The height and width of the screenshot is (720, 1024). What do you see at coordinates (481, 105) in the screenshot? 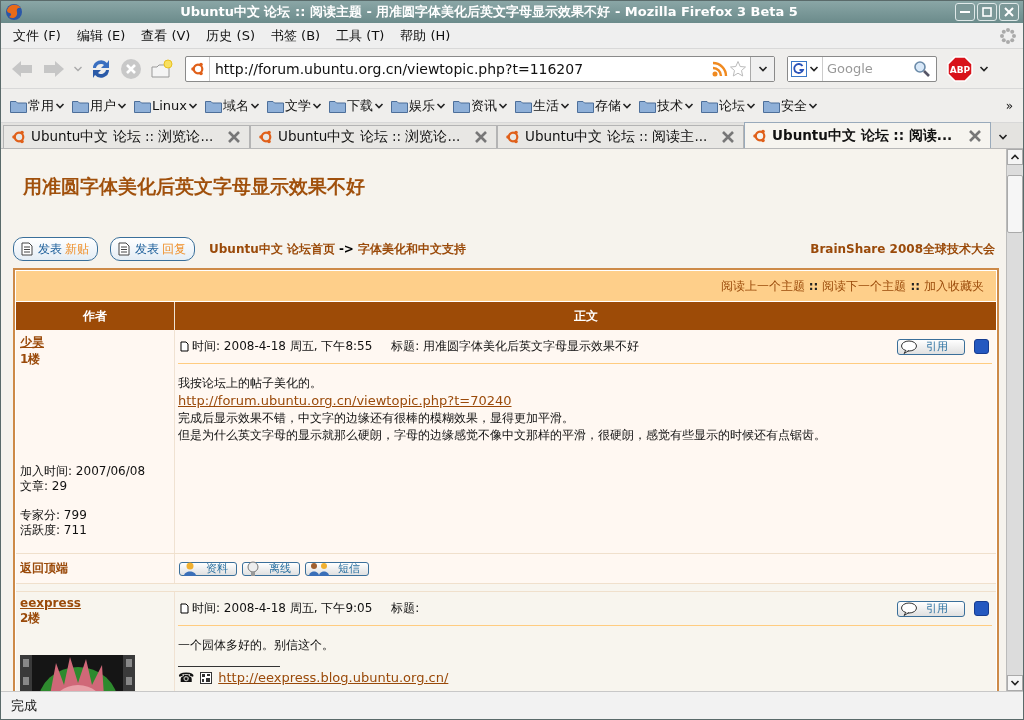
I see `bookmark-folder: 资讯` at bounding box center [481, 105].